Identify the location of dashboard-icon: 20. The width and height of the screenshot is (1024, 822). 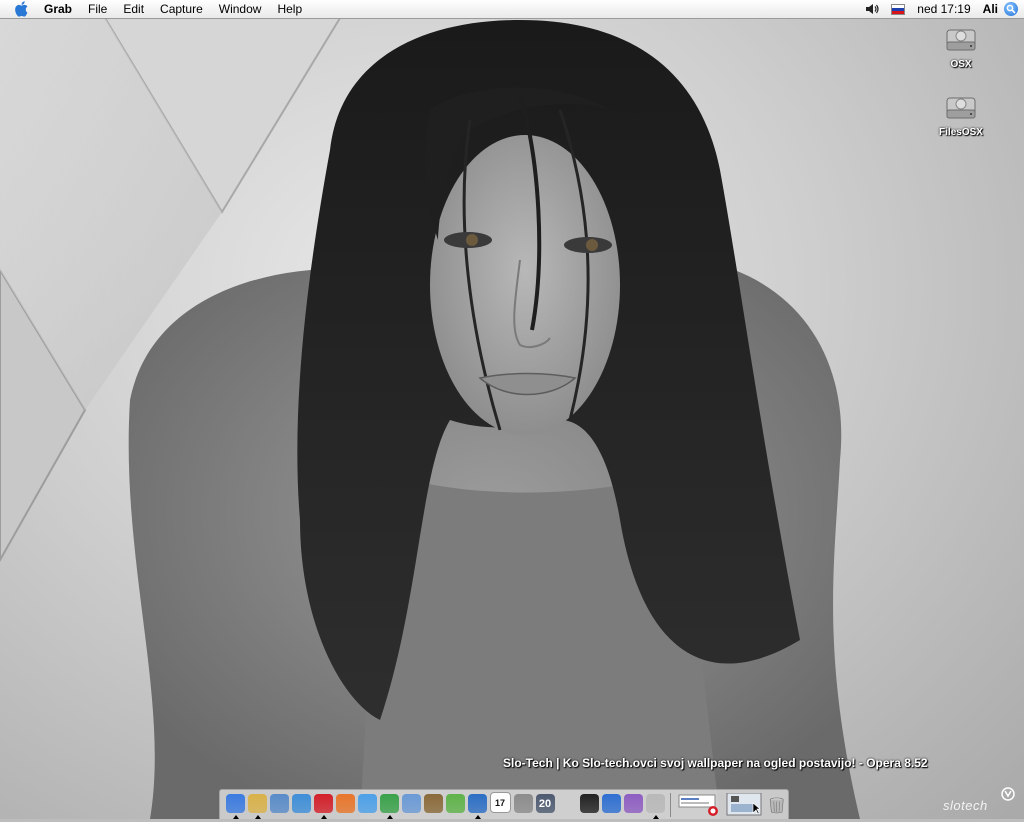
(545, 803).